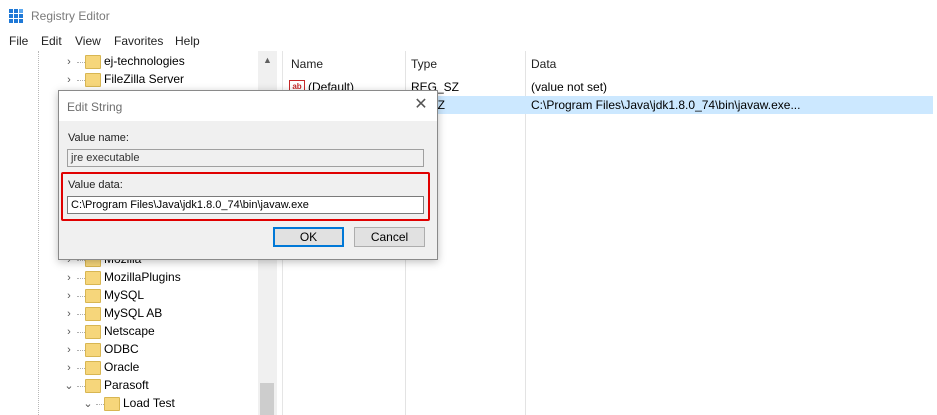 The image size is (937, 415). I want to click on tree-item-parasoft: ⌄ Parasoft, so click(164, 386).